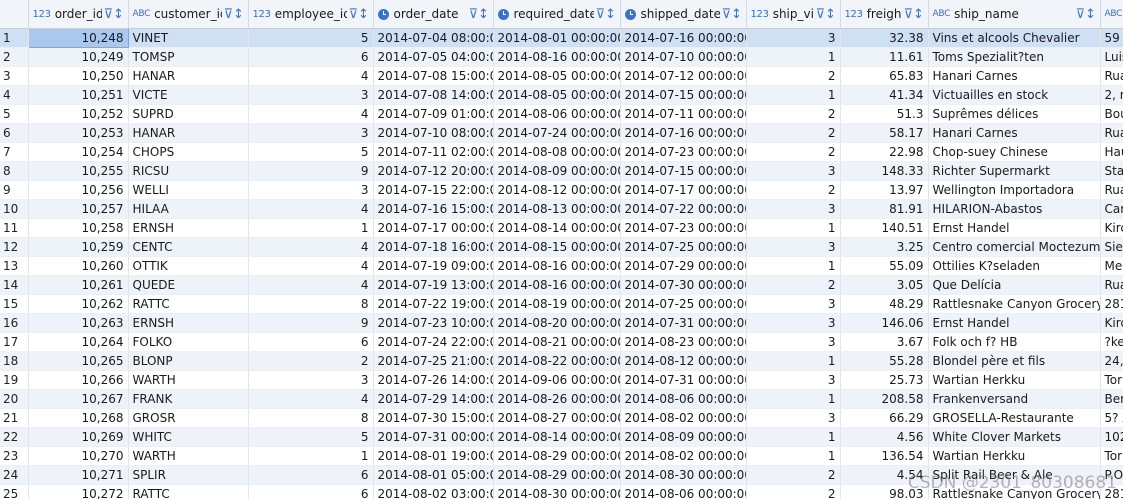 This screenshot has height=499, width=1123. I want to click on cell-order-id: 10,249, so click(78, 57).